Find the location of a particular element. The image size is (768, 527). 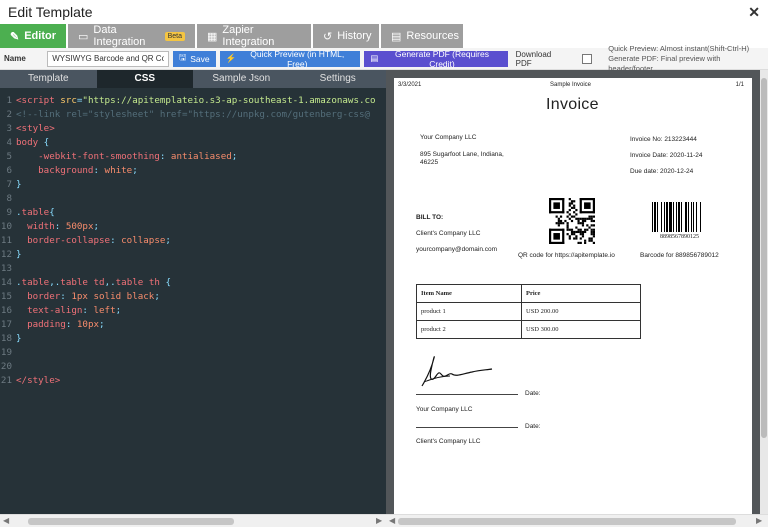

template-name-input is located at coordinates (108, 58).